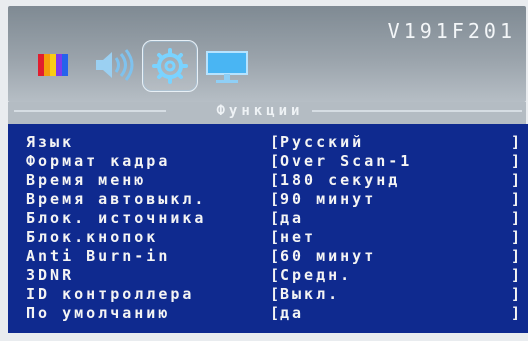 The height and width of the screenshot is (341, 528). I want to click on gear-icon, so click(170, 66).